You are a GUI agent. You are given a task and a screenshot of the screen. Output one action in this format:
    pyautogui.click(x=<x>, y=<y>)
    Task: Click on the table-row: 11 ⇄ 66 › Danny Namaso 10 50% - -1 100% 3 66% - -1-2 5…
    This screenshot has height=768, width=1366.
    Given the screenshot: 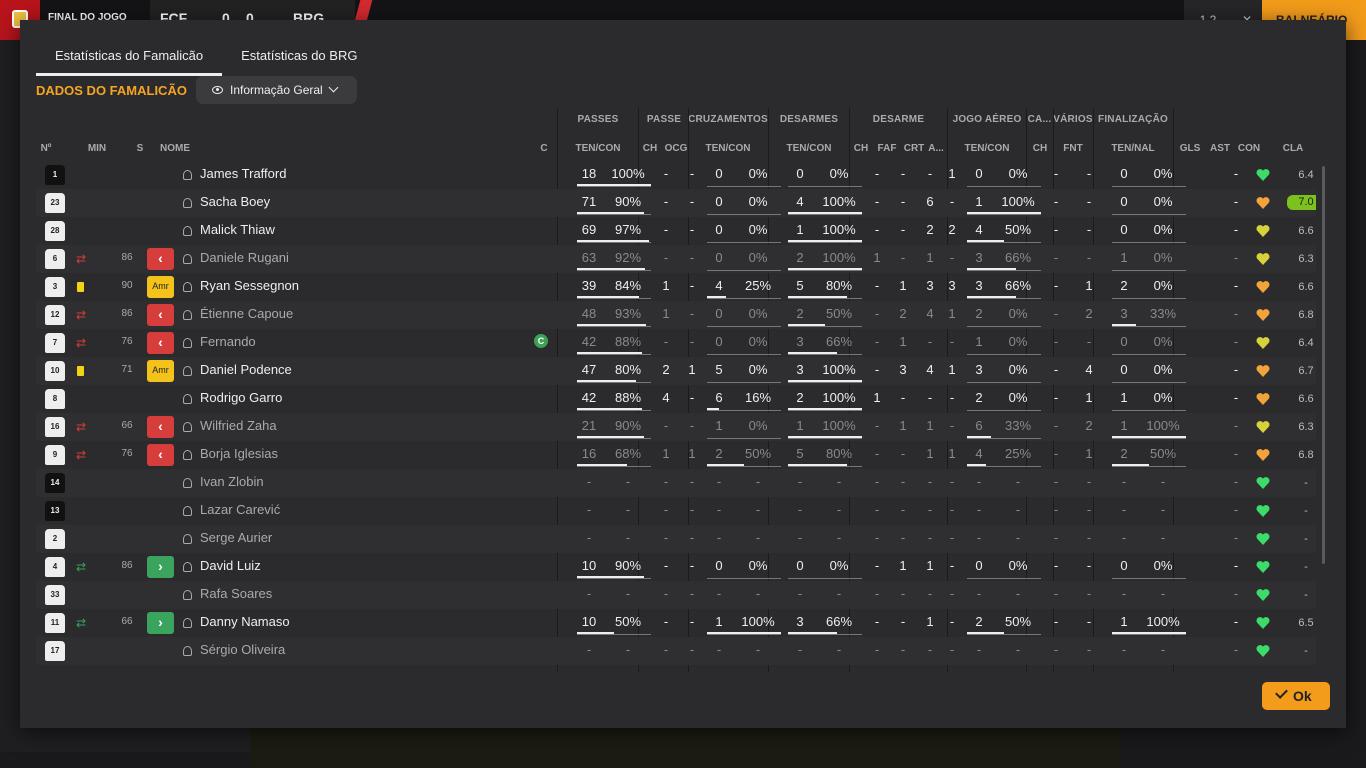 What is the action you would take?
    pyautogui.click(x=676, y=623)
    